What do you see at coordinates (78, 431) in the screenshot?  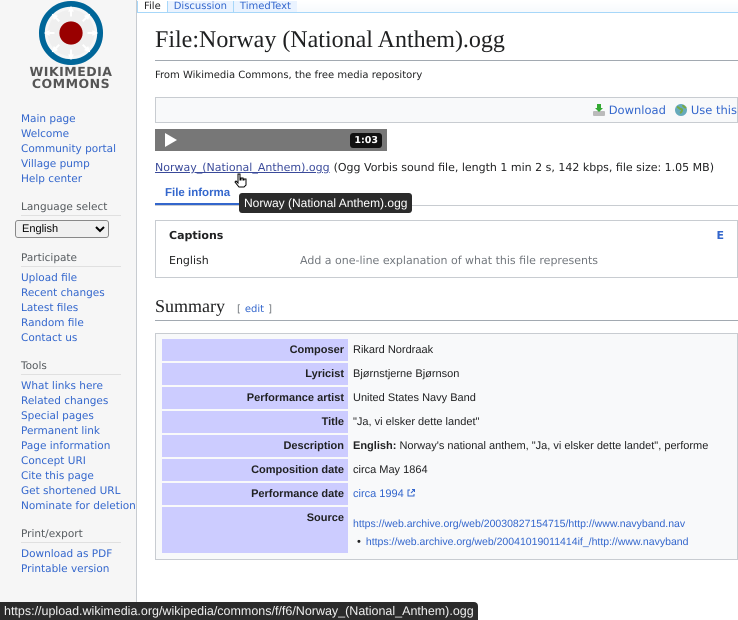 I see `sidebar-link: Permanent link` at bounding box center [78, 431].